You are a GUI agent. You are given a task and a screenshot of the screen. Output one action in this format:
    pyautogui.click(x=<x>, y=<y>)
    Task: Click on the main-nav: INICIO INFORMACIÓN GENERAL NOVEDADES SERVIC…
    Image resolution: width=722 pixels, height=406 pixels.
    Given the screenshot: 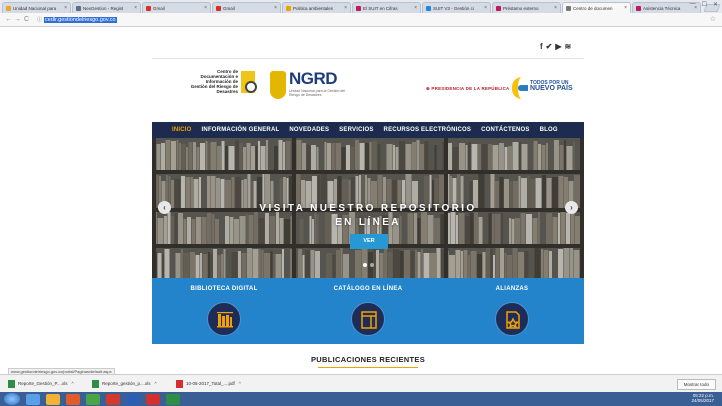 What is the action you would take?
    pyautogui.click(x=368, y=130)
    